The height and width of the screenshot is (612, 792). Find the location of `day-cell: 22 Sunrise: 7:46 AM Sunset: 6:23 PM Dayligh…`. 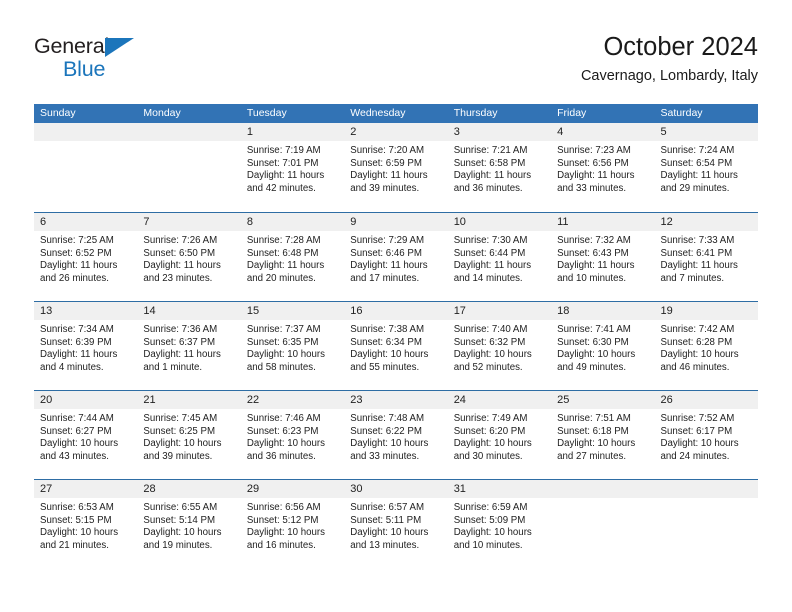

day-cell: 22 Sunrise: 7:46 AM Sunset: 6:23 PM Dayligh… is located at coordinates (292, 435).